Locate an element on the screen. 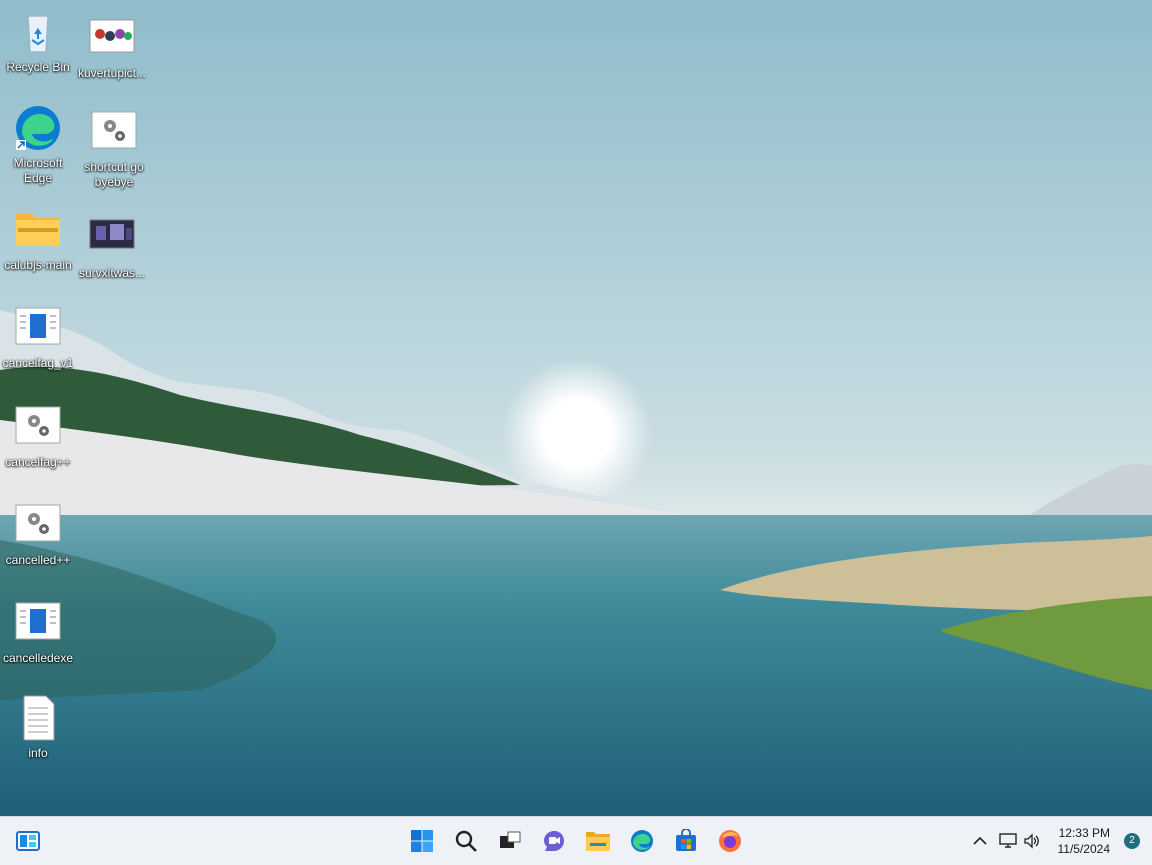 This screenshot has height=865, width=1152. firefox-button is located at coordinates (730, 841).